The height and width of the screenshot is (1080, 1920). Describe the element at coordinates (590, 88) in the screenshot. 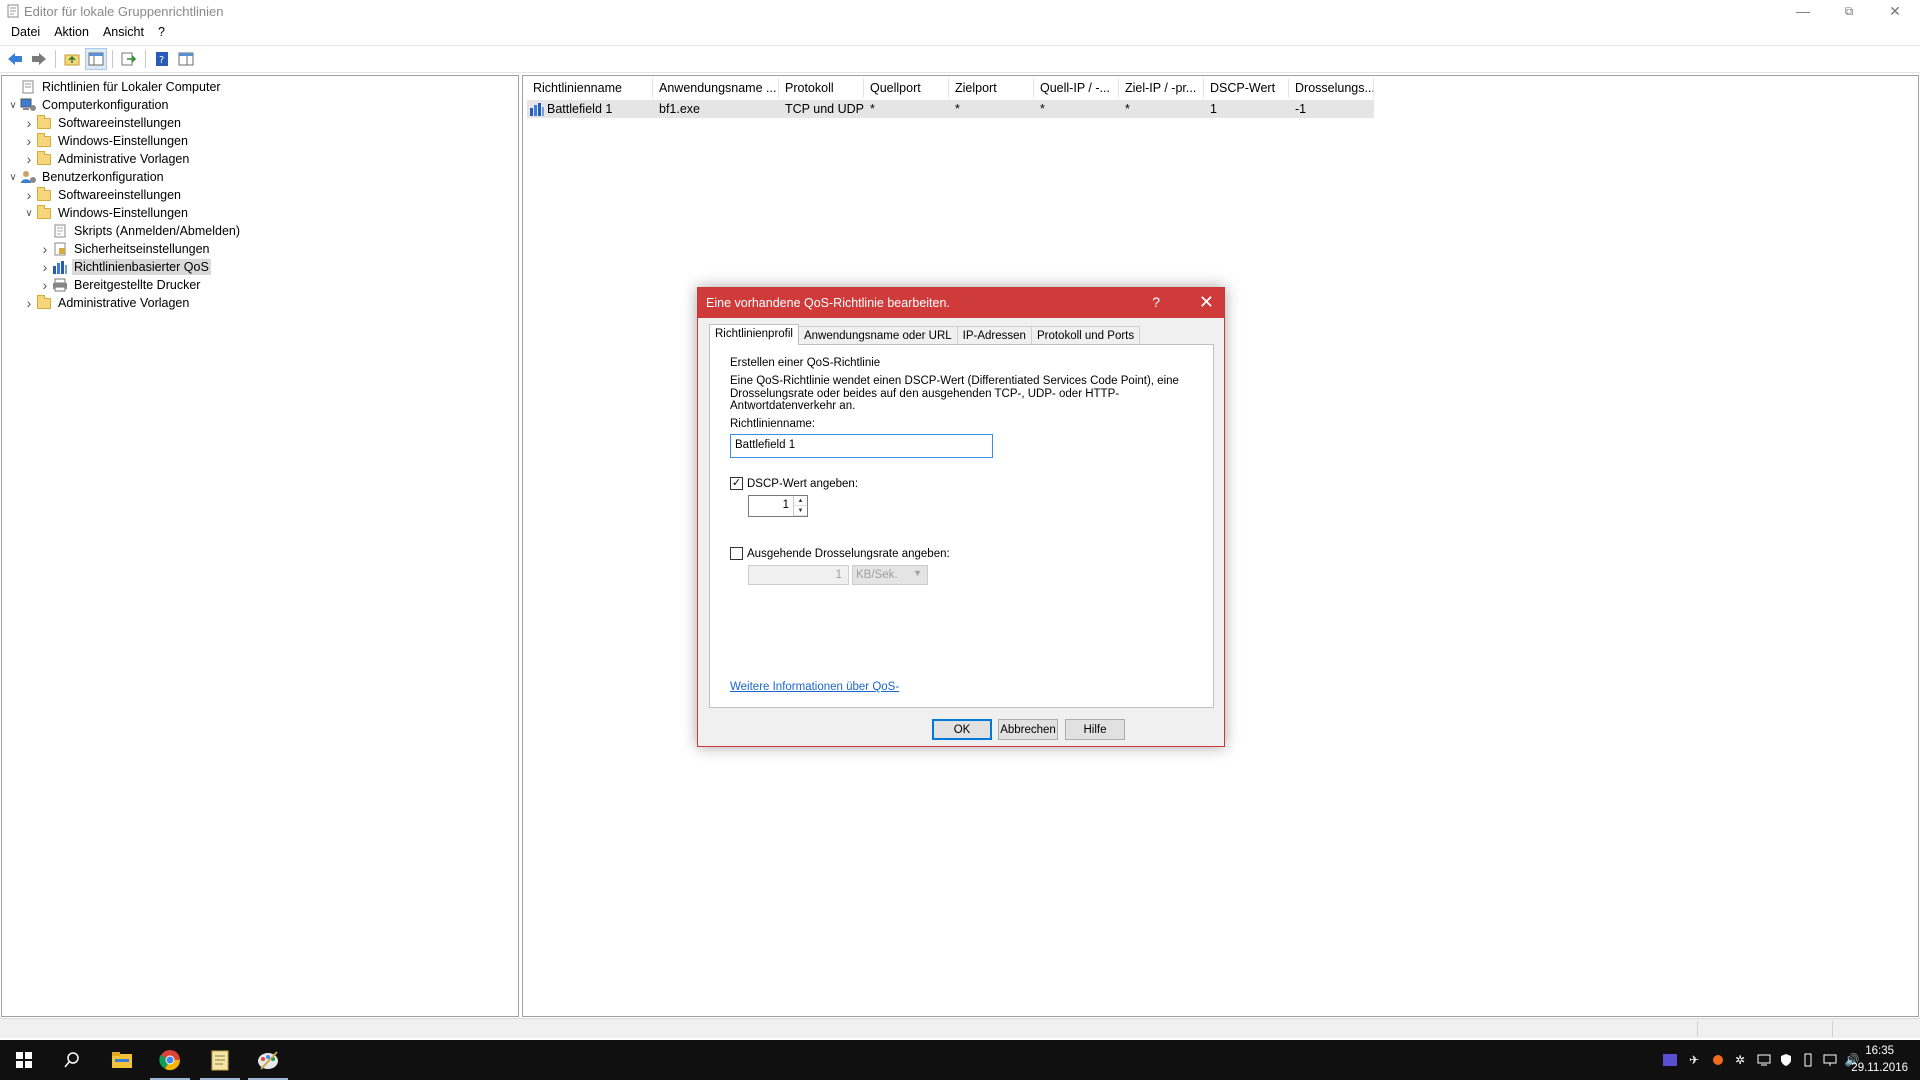

I see `column-header-name: Richtlinienname` at that location.